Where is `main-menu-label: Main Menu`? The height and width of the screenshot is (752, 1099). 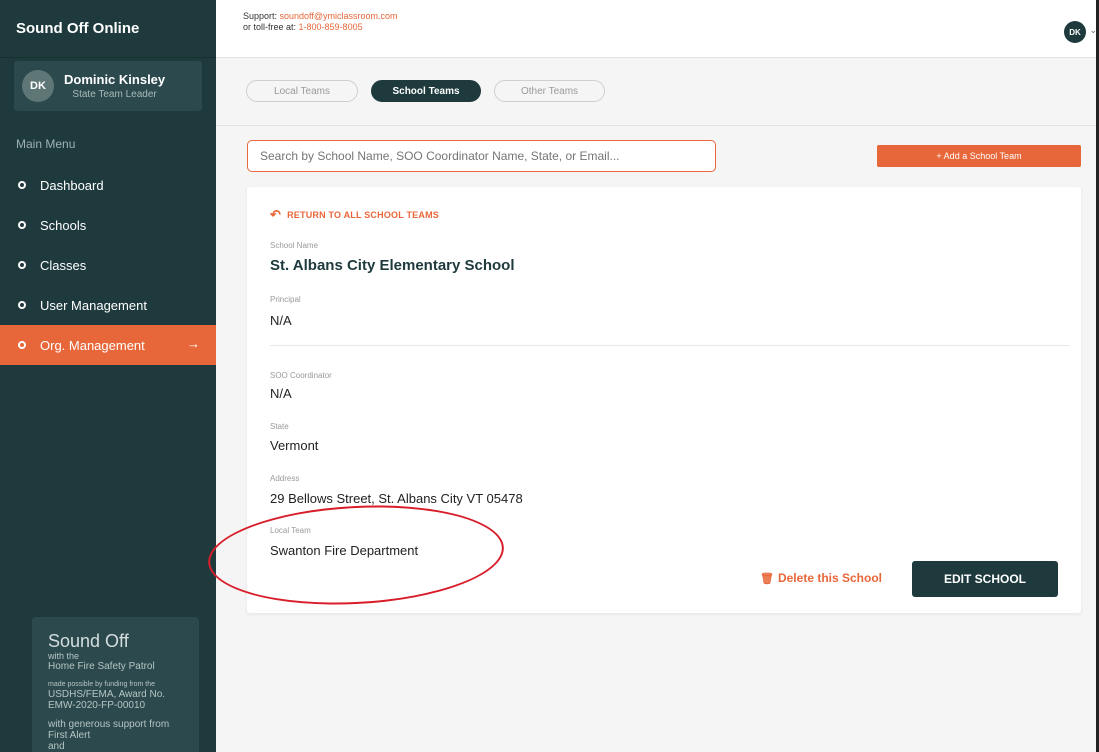 main-menu-label: Main Menu is located at coordinates (46, 144).